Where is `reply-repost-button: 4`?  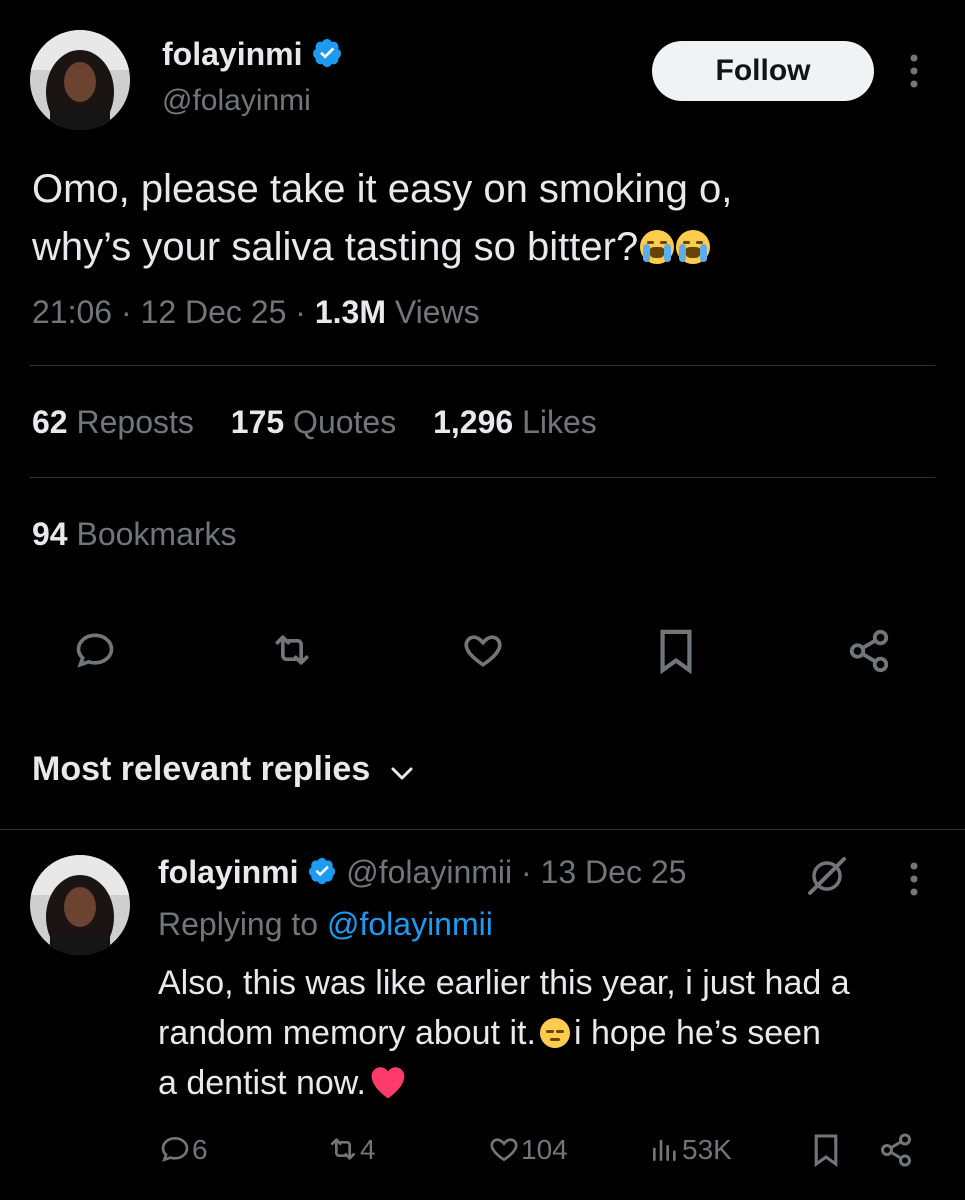
reply-repost-button: 4 is located at coordinates (351, 1152).